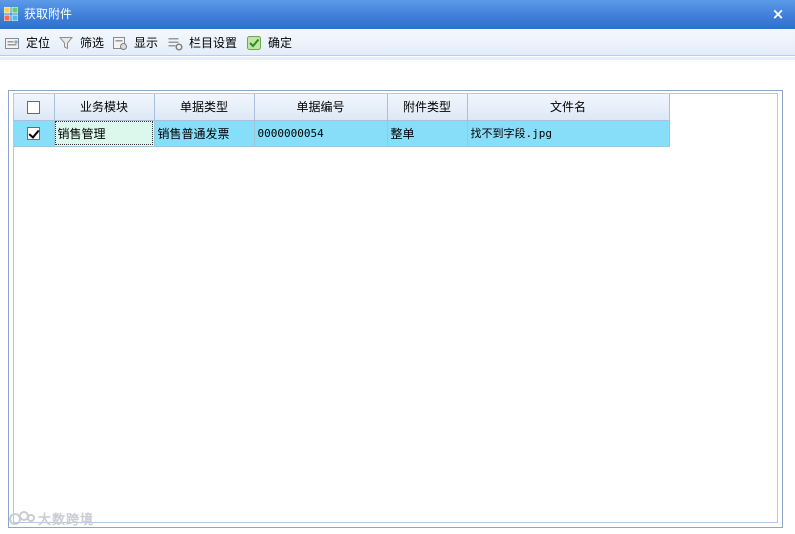 This screenshot has width=795, height=534. What do you see at coordinates (22, 518) in the screenshot?
I see `watermark-logo-icon` at bounding box center [22, 518].